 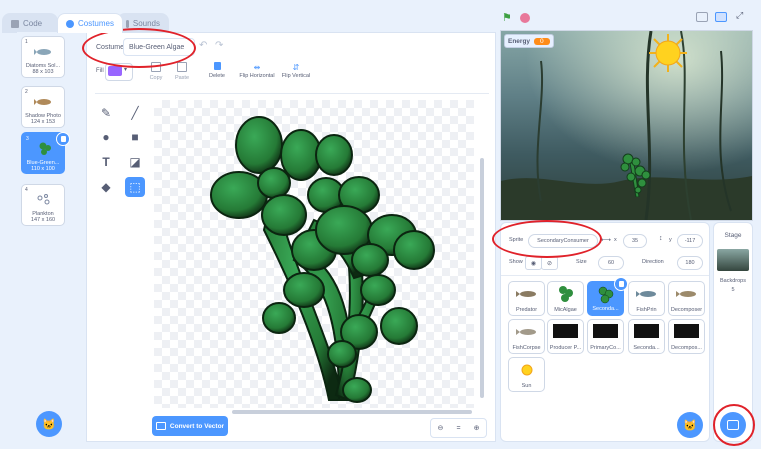 What do you see at coordinates (352, 412) in the screenshot?
I see `canvas-scrollbar-horizontal` at bounding box center [352, 412].